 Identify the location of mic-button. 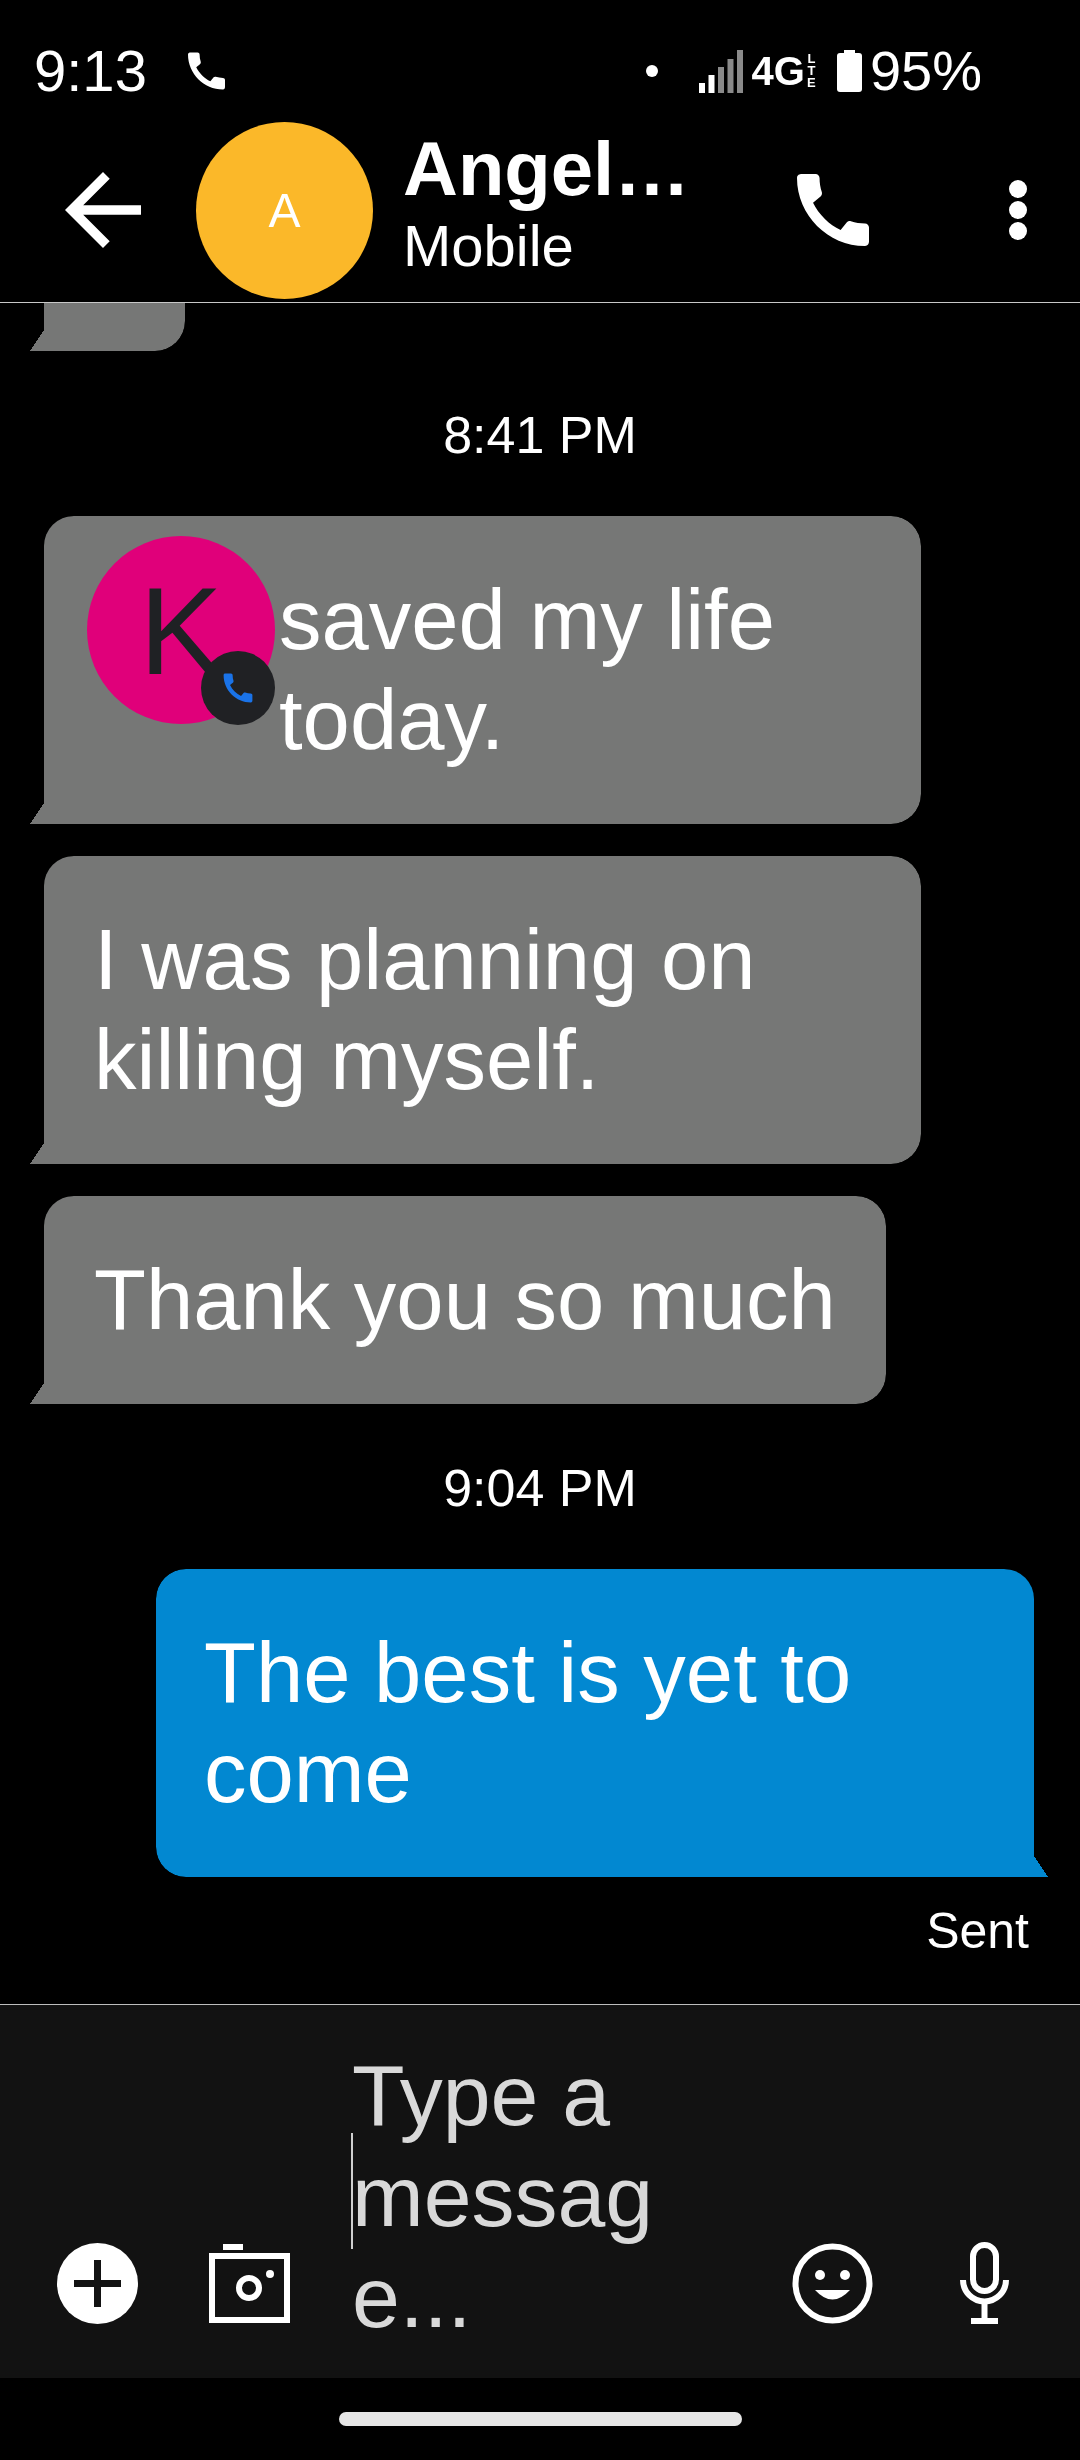
(984, 2283).